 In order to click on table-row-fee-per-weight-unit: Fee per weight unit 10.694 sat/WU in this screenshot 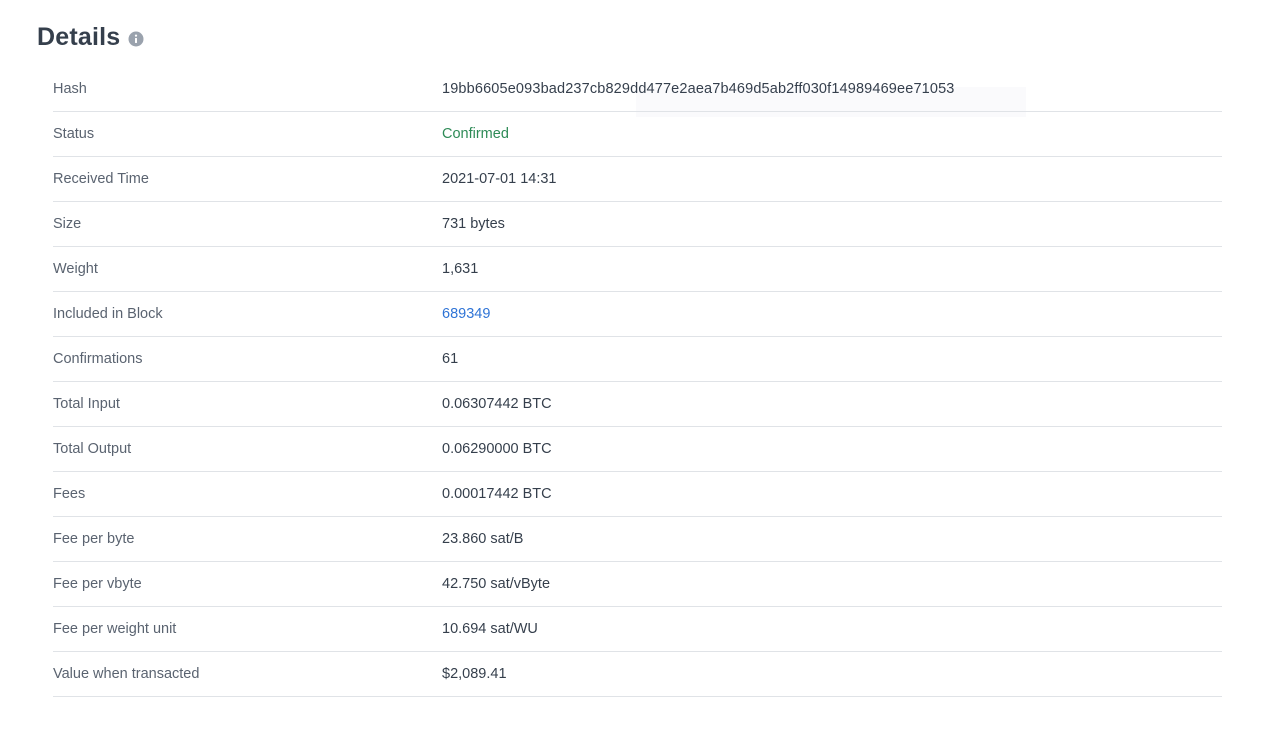, I will do `click(637, 629)`.